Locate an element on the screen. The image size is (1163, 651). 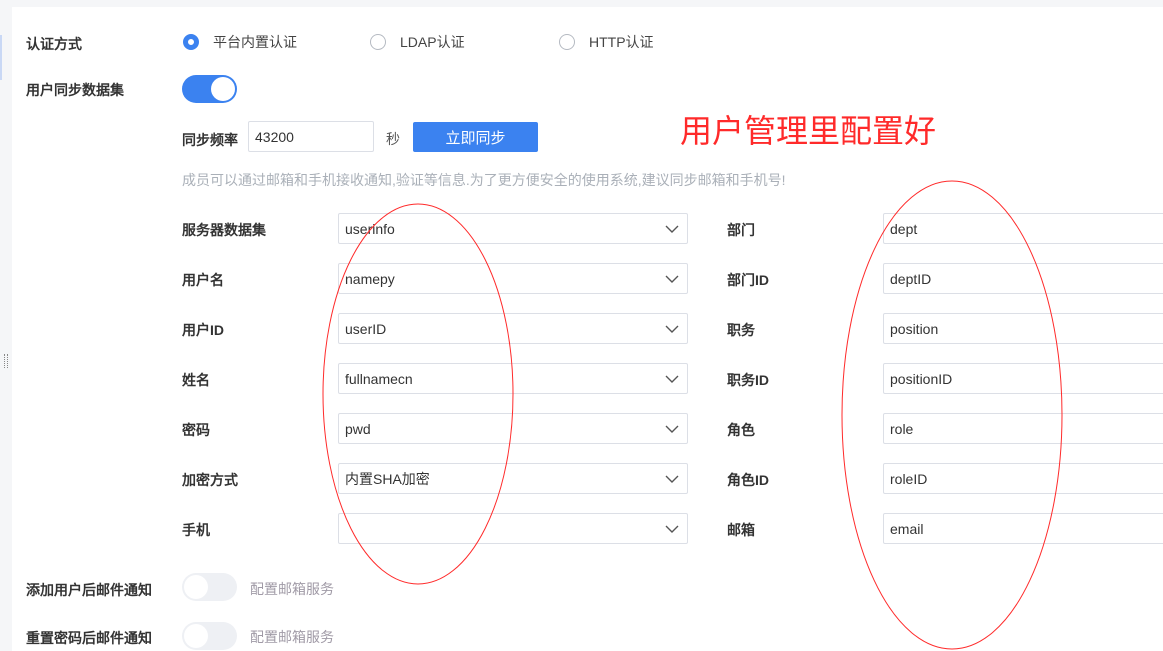
field-label: 用户ID is located at coordinates (203, 330).